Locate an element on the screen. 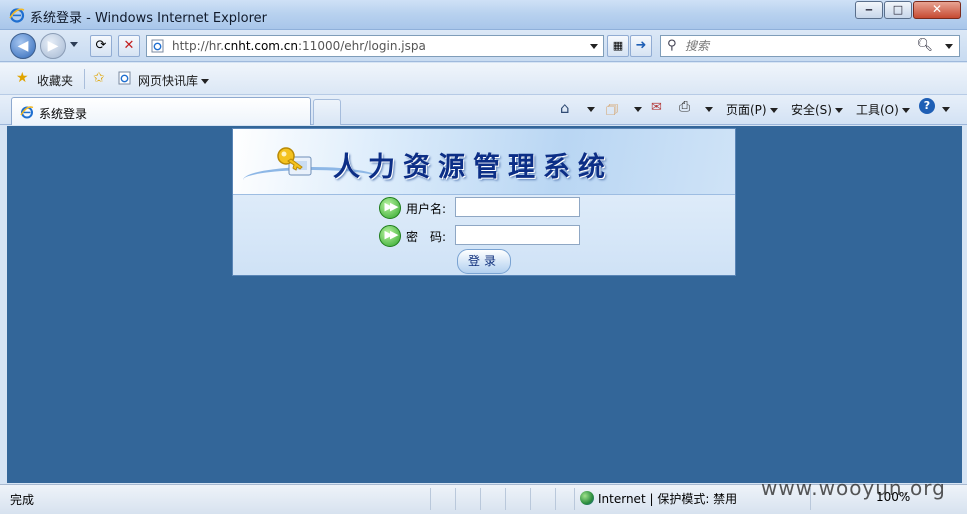  go-arrow-icon: ➜ is located at coordinates (641, 45).